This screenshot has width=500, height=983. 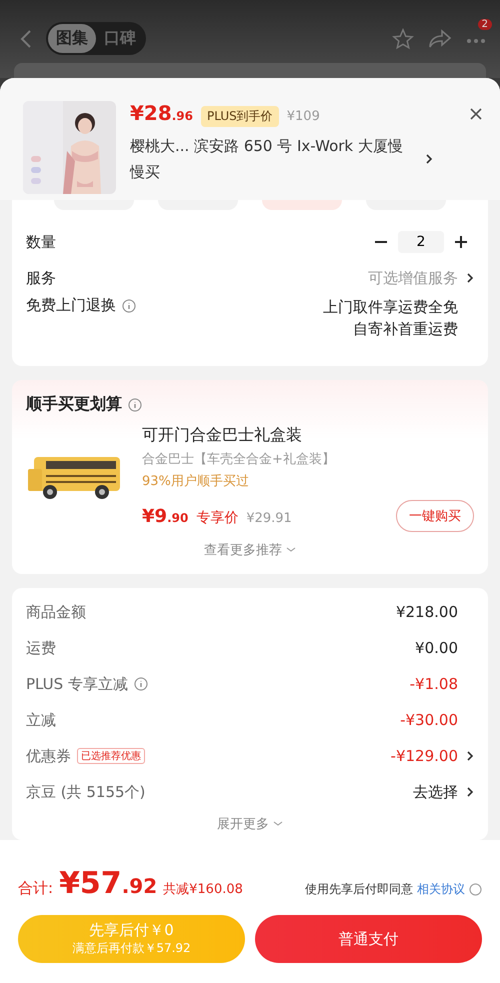 What do you see at coordinates (41, 242) in the screenshot?
I see `option-label: 数量` at bounding box center [41, 242].